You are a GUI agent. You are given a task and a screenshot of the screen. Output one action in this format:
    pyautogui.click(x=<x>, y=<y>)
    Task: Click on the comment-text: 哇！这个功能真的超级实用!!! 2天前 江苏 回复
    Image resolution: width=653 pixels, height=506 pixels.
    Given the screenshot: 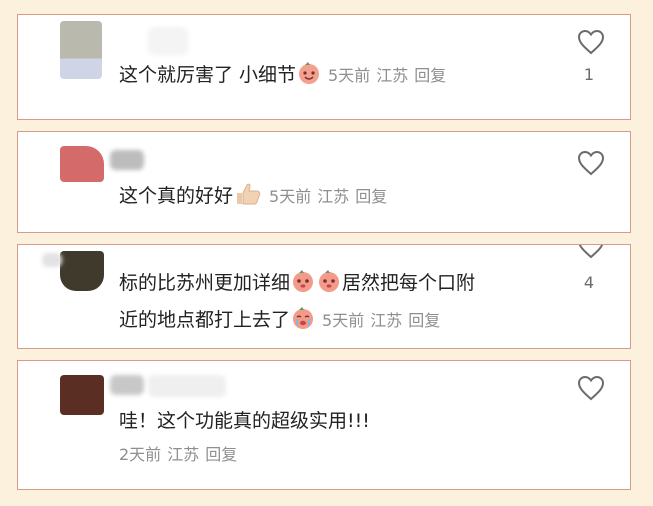 What is the action you would take?
    pyautogui.click(x=334, y=438)
    